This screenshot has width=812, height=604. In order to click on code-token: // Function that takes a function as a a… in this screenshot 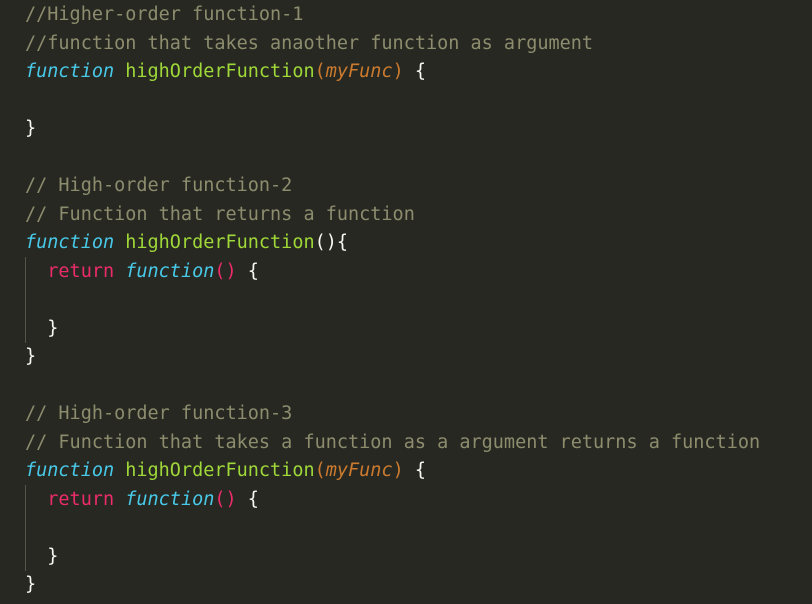, I will do `click(393, 442)`.